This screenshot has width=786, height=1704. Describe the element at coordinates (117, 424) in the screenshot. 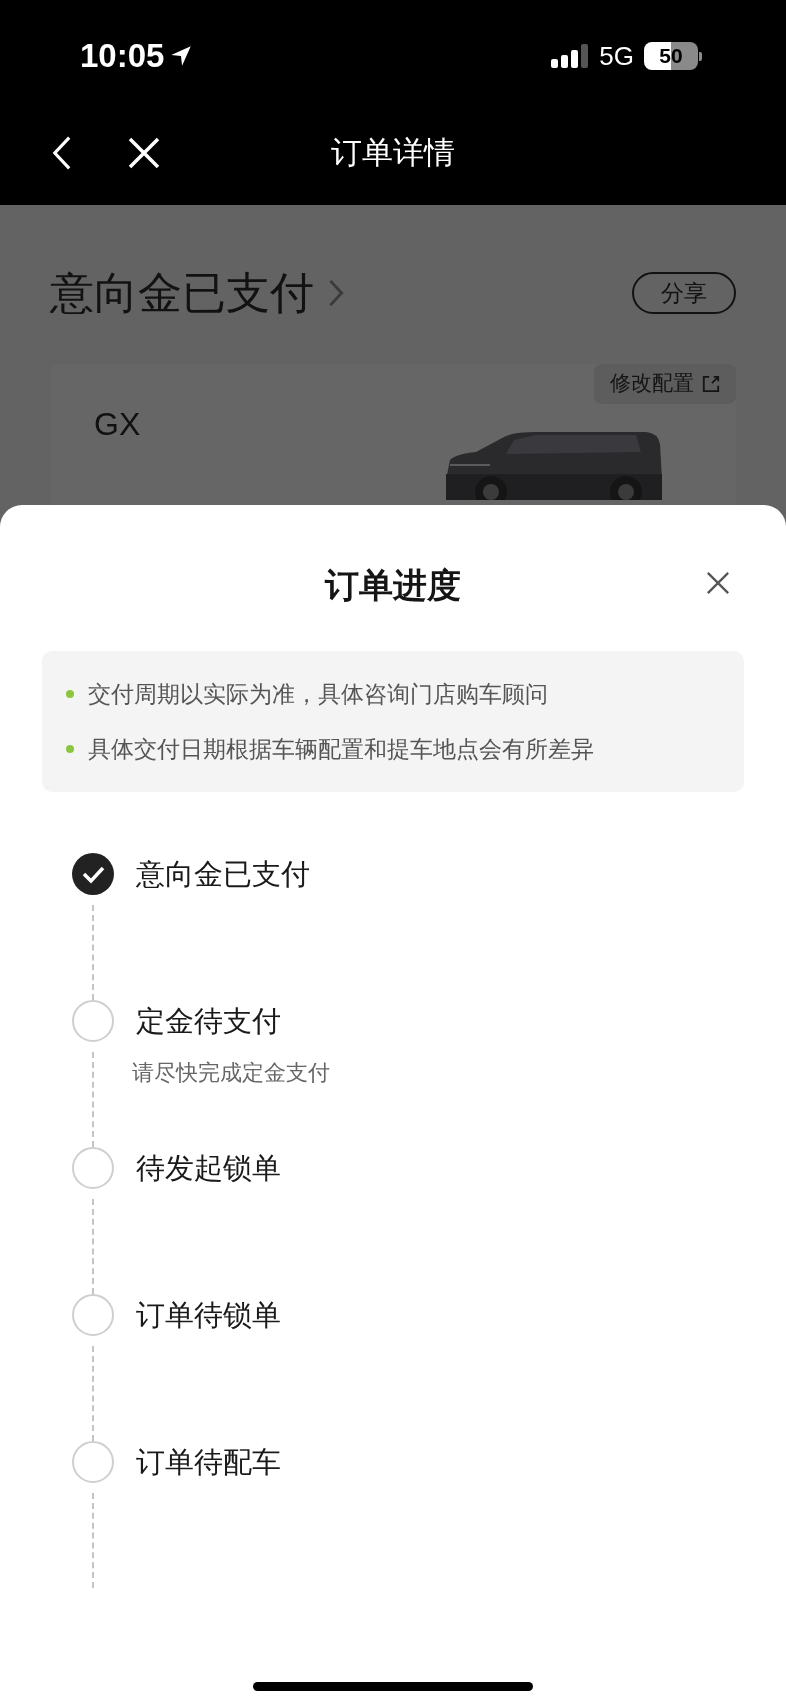

I see `car-model: GX` at that location.